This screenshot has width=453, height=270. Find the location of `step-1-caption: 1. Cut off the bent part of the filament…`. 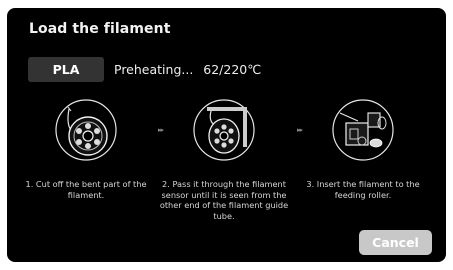

step-1-caption: 1. Cut off the bent part of the filament… is located at coordinates (86, 189).